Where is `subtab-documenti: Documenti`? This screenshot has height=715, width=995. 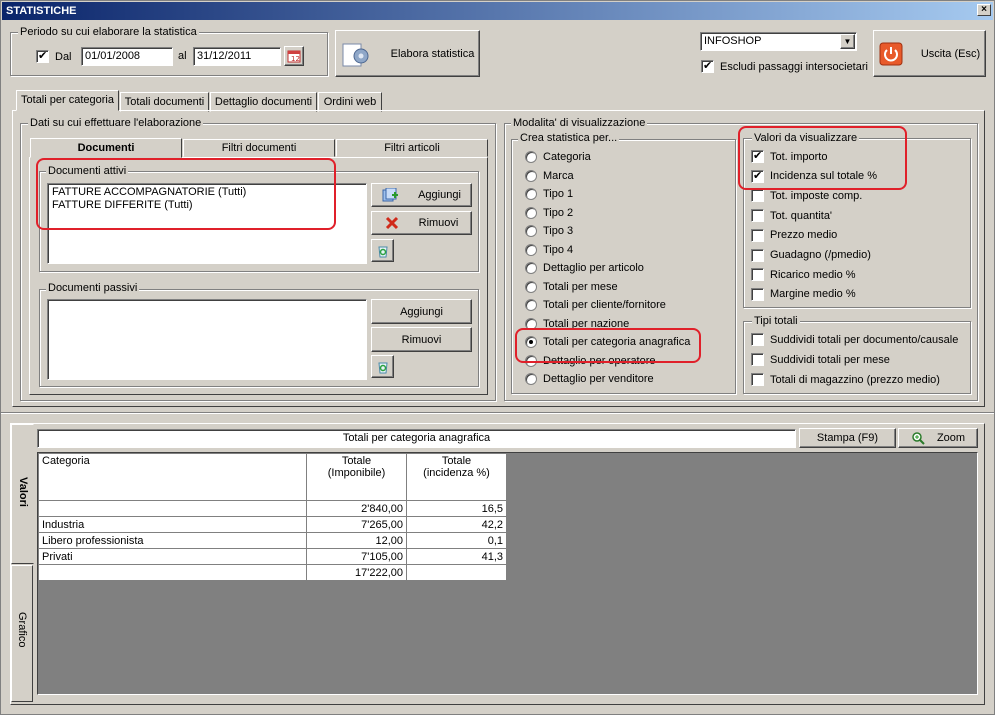
subtab-documenti: Documenti is located at coordinates (106, 148).